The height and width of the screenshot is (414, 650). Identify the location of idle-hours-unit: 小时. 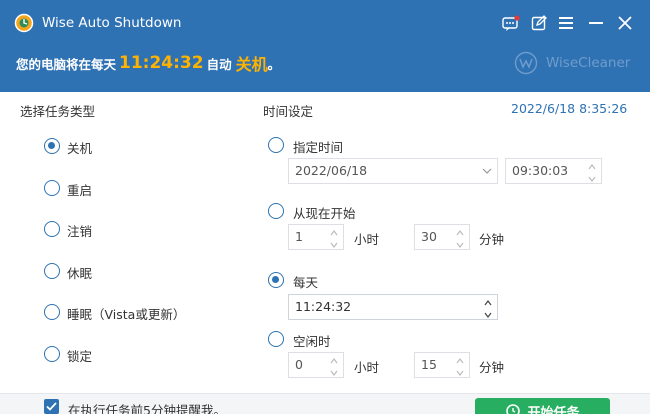
(367, 367).